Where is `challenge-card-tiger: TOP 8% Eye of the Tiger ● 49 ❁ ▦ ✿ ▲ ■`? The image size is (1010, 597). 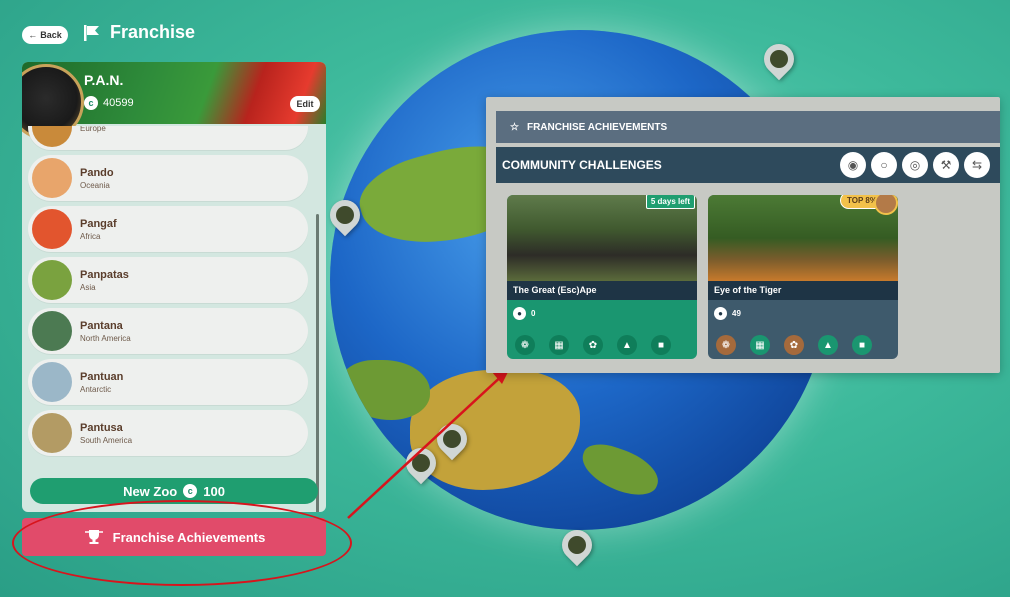 challenge-card-tiger: TOP 8% Eye of the Tiger ● 49 ❁ ▦ ✿ ▲ ■ is located at coordinates (803, 277).